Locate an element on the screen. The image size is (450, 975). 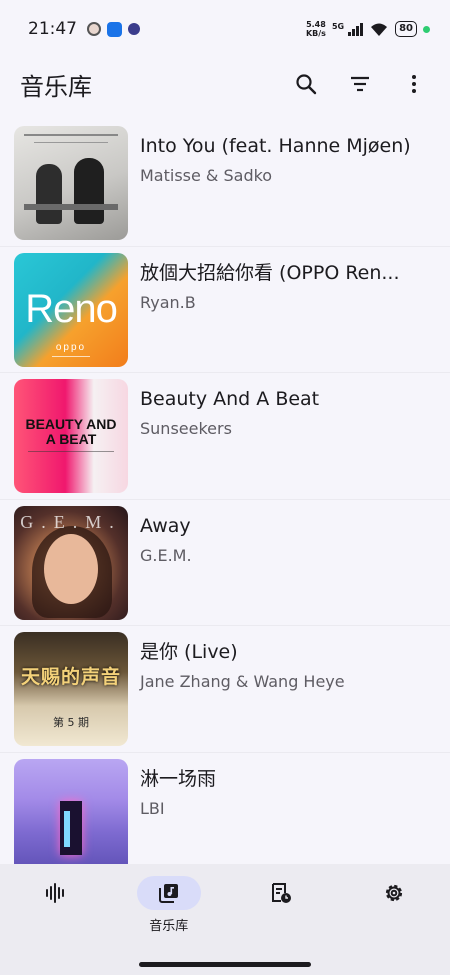
filter-icon is located at coordinates (360, 84).